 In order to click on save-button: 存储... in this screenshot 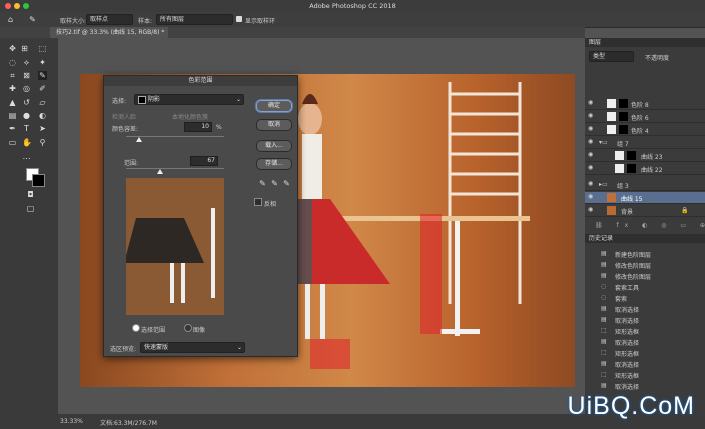, I will do `click(274, 164)`.